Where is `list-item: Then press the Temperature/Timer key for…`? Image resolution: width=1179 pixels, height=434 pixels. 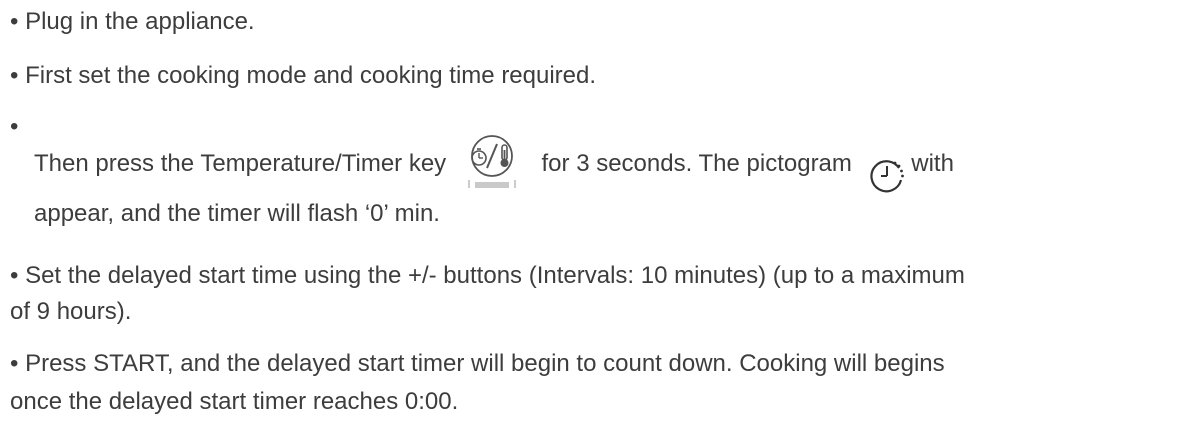
list-item: Then press the Temperature/Timer key for… is located at coordinates (494, 164).